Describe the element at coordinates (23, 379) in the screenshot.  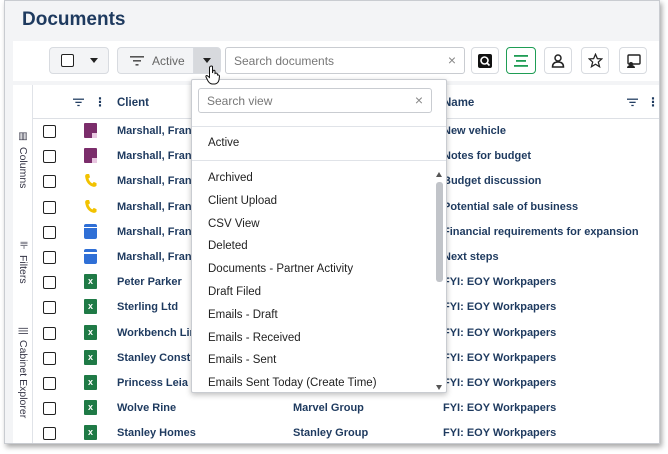
I see `tab-cabinet-explorer-label: Cabinet Explorer` at that location.